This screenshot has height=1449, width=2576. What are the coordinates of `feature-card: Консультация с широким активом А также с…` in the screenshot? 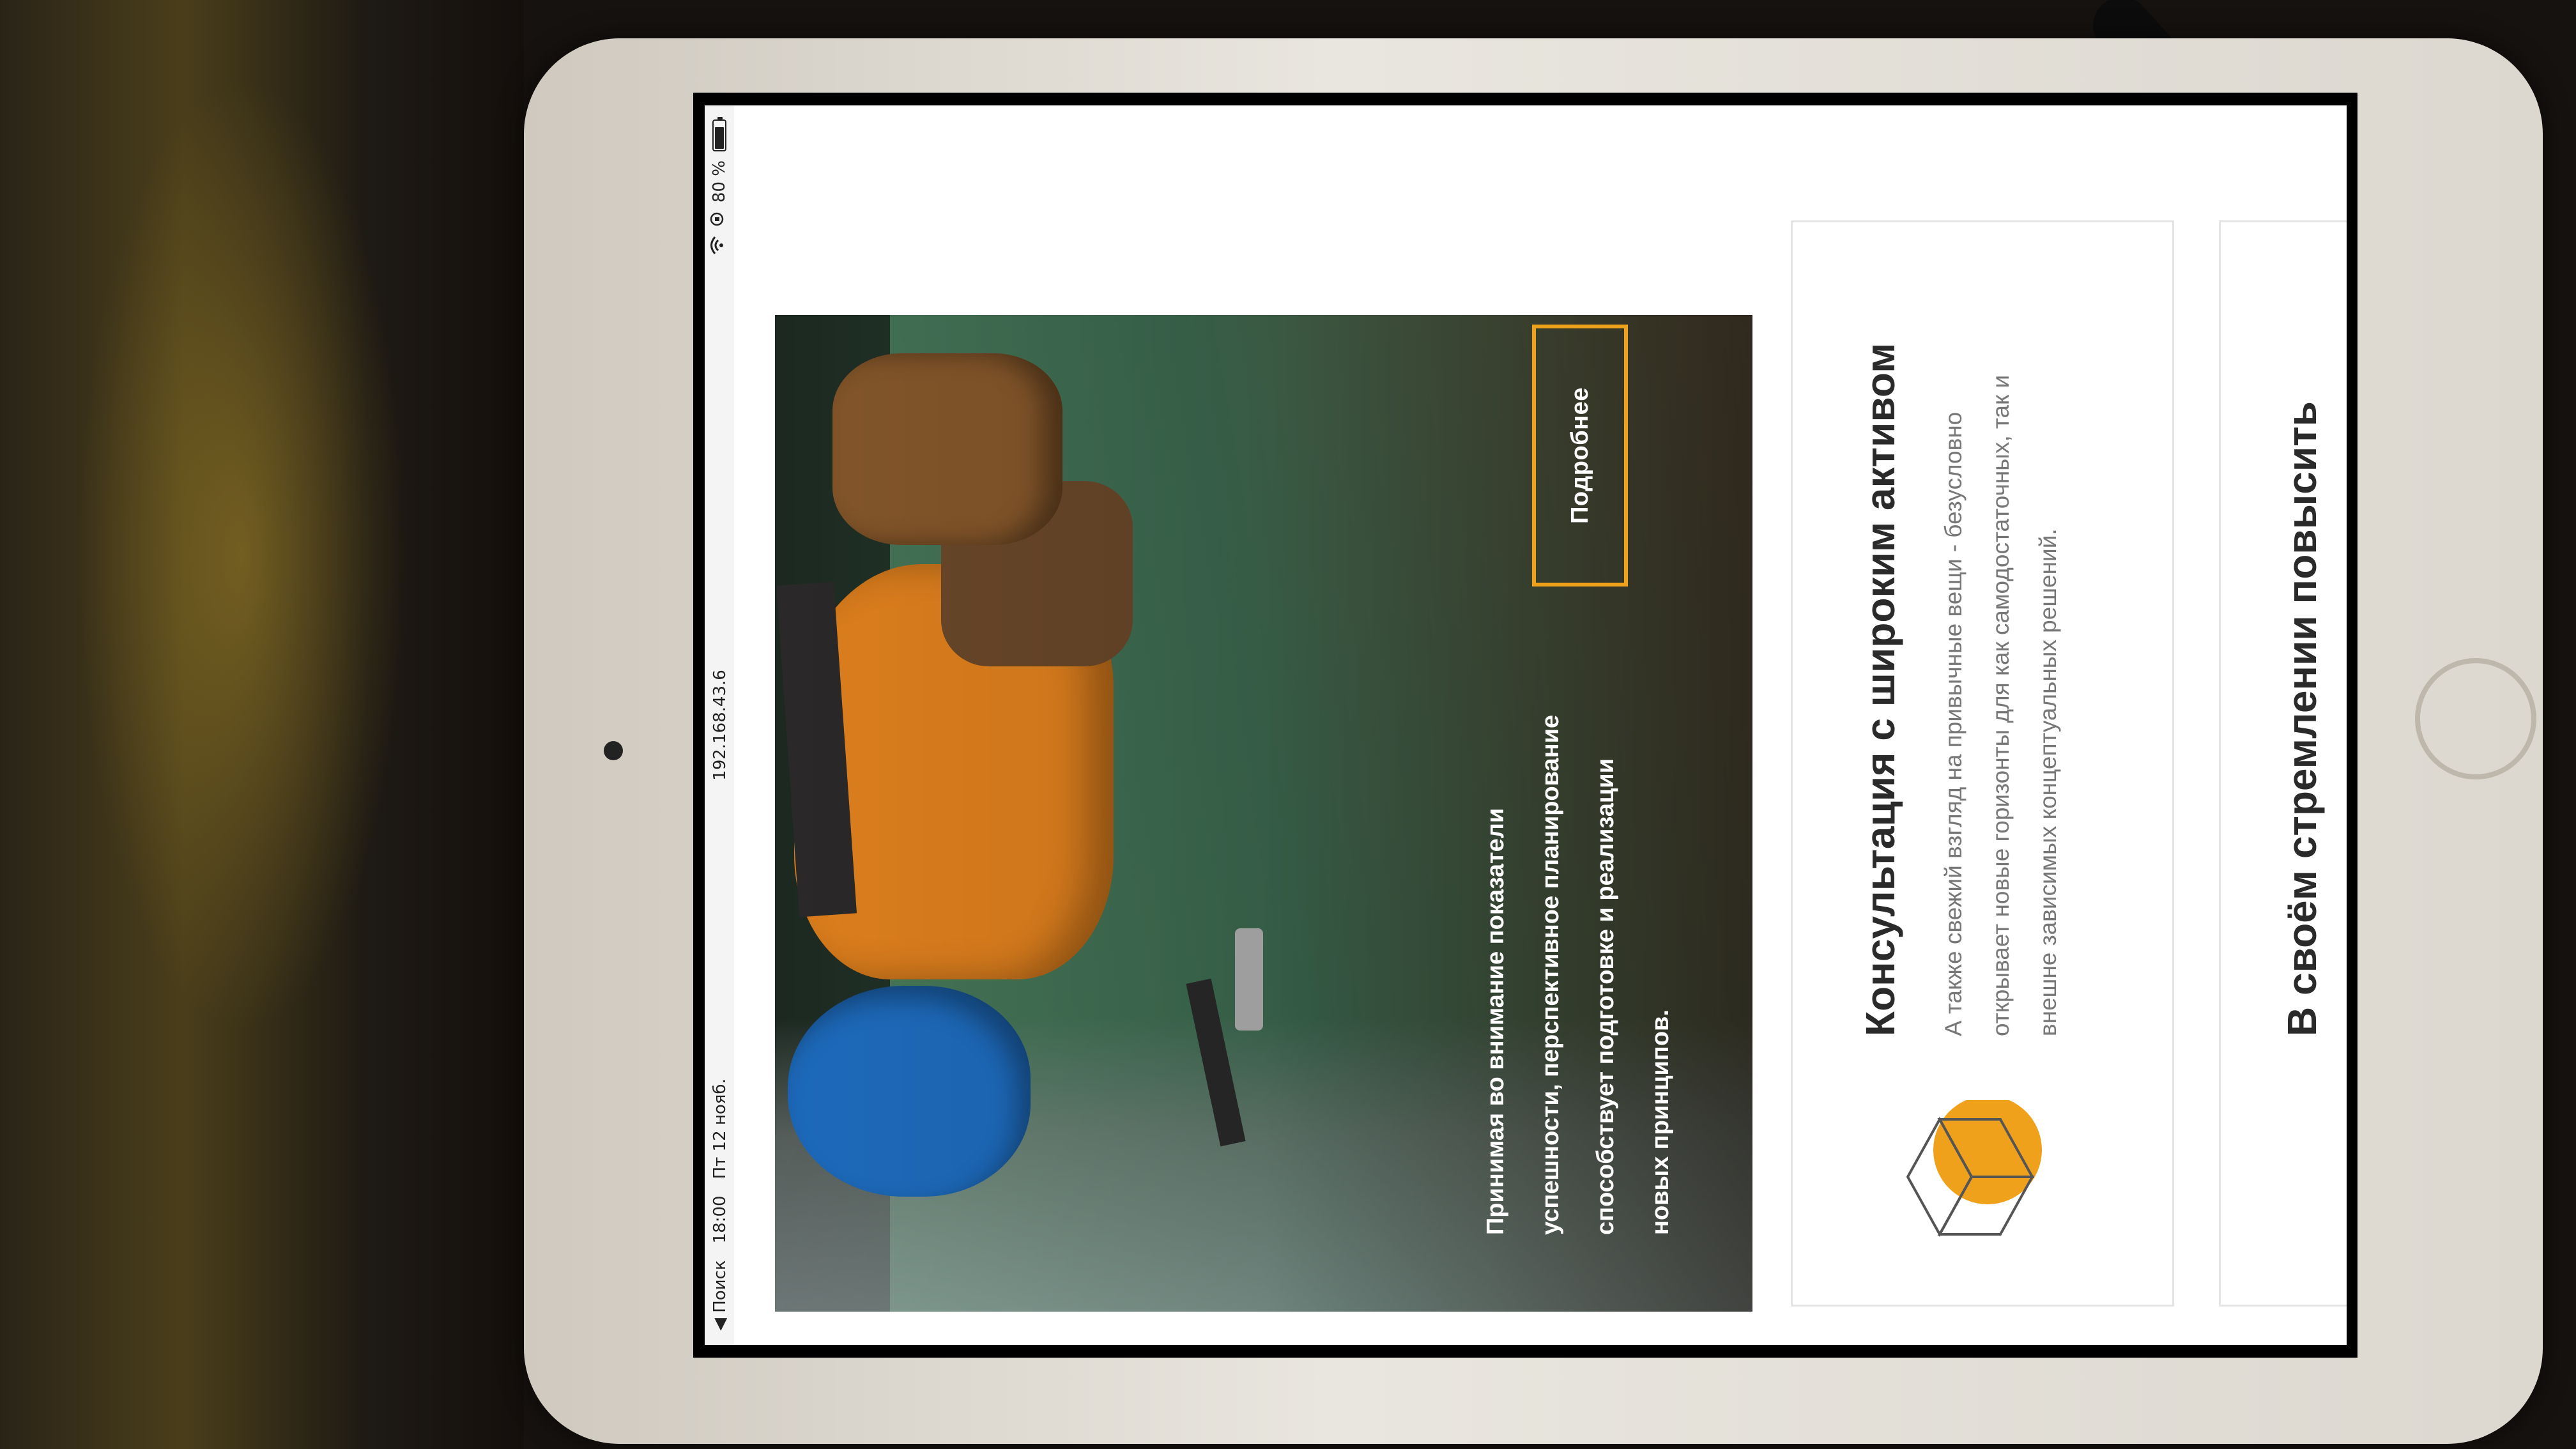 It's located at (1982, 763).